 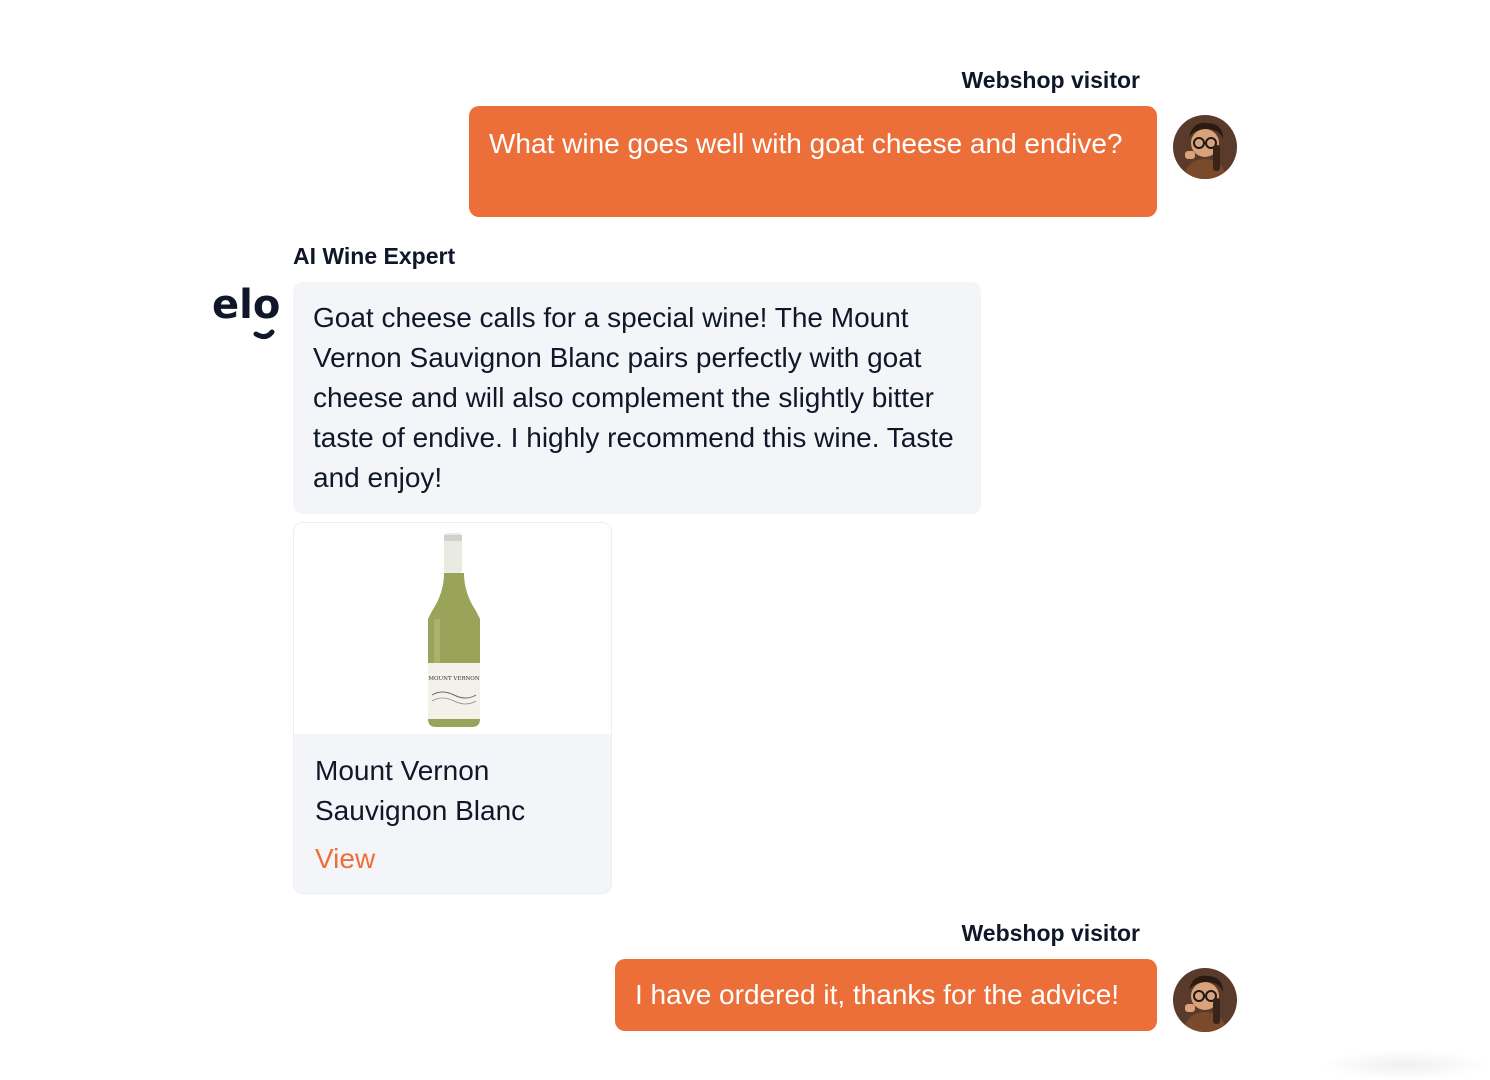 I want to click on product-image: MOUNT VERNON, so click(x=452, y=628).